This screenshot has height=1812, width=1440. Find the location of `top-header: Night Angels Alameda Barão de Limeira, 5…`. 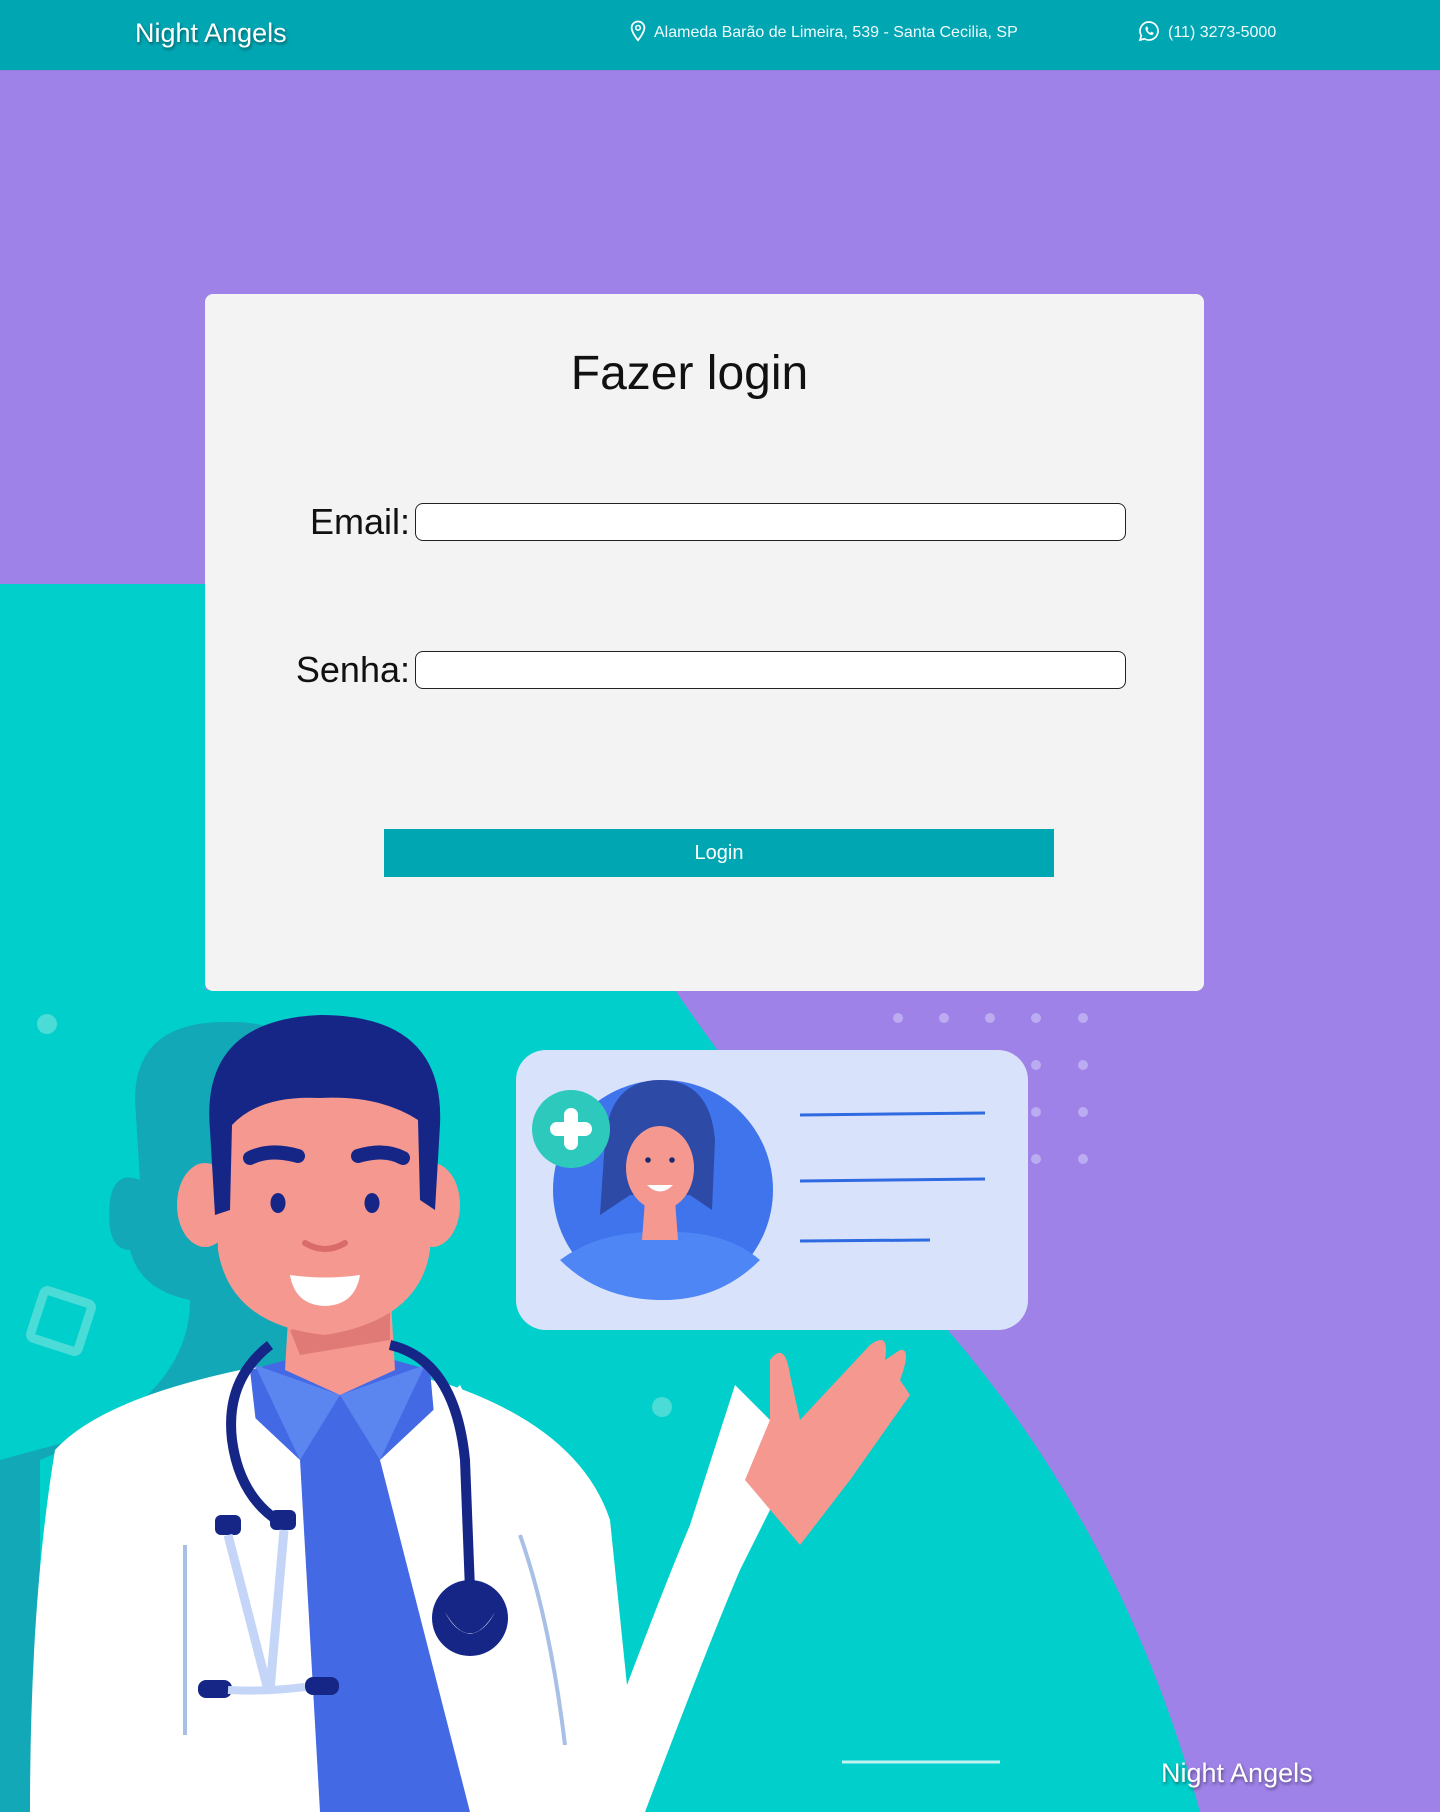

top-header: Night Angels Alameda Barão de Limeira, 5… is located at coordinates (720, 35).